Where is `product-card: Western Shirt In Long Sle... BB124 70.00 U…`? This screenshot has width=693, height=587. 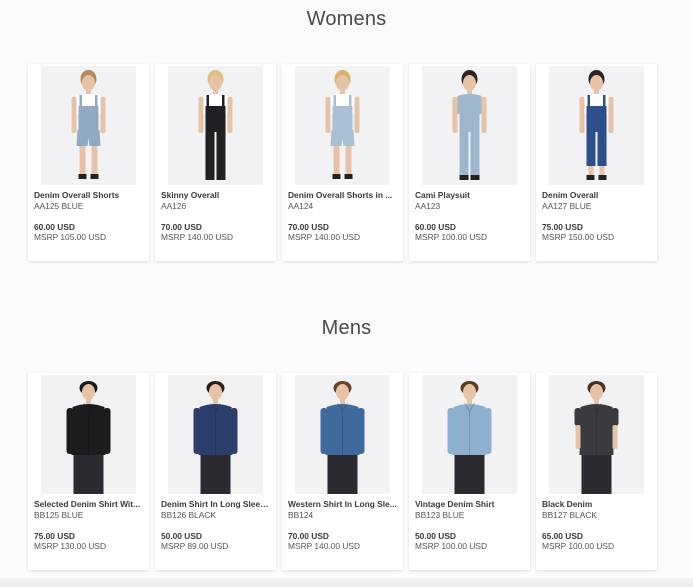
product-card: Western Shirt In Long Sle... BB124 70.00 U… is located at coordinates (342, 471).